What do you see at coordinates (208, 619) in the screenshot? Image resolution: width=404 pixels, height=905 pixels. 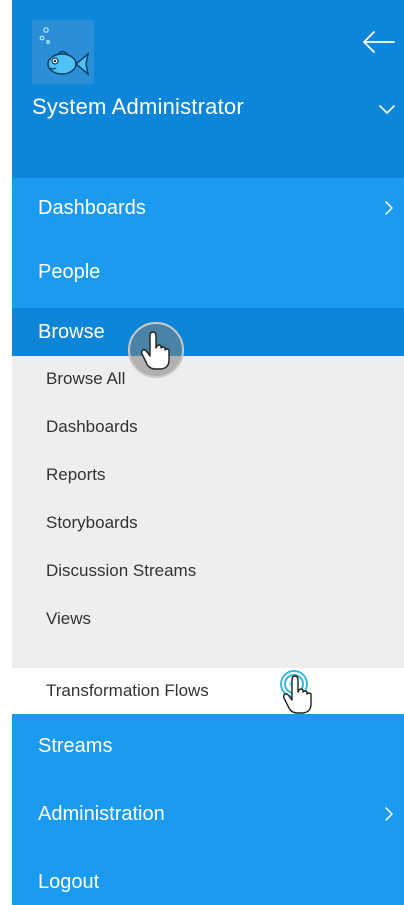 I see `submenu-item-views: Views` at bounding box center [208, 619].